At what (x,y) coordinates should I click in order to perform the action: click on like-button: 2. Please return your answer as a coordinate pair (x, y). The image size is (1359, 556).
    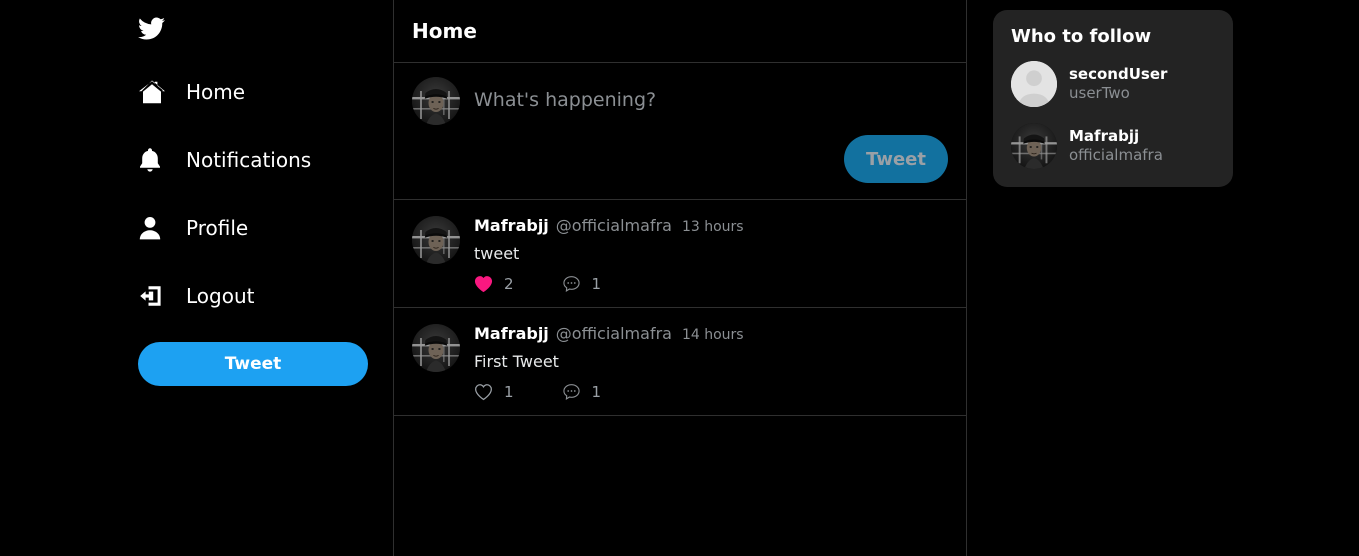
    Looking at the image, I should click on (494, 284).